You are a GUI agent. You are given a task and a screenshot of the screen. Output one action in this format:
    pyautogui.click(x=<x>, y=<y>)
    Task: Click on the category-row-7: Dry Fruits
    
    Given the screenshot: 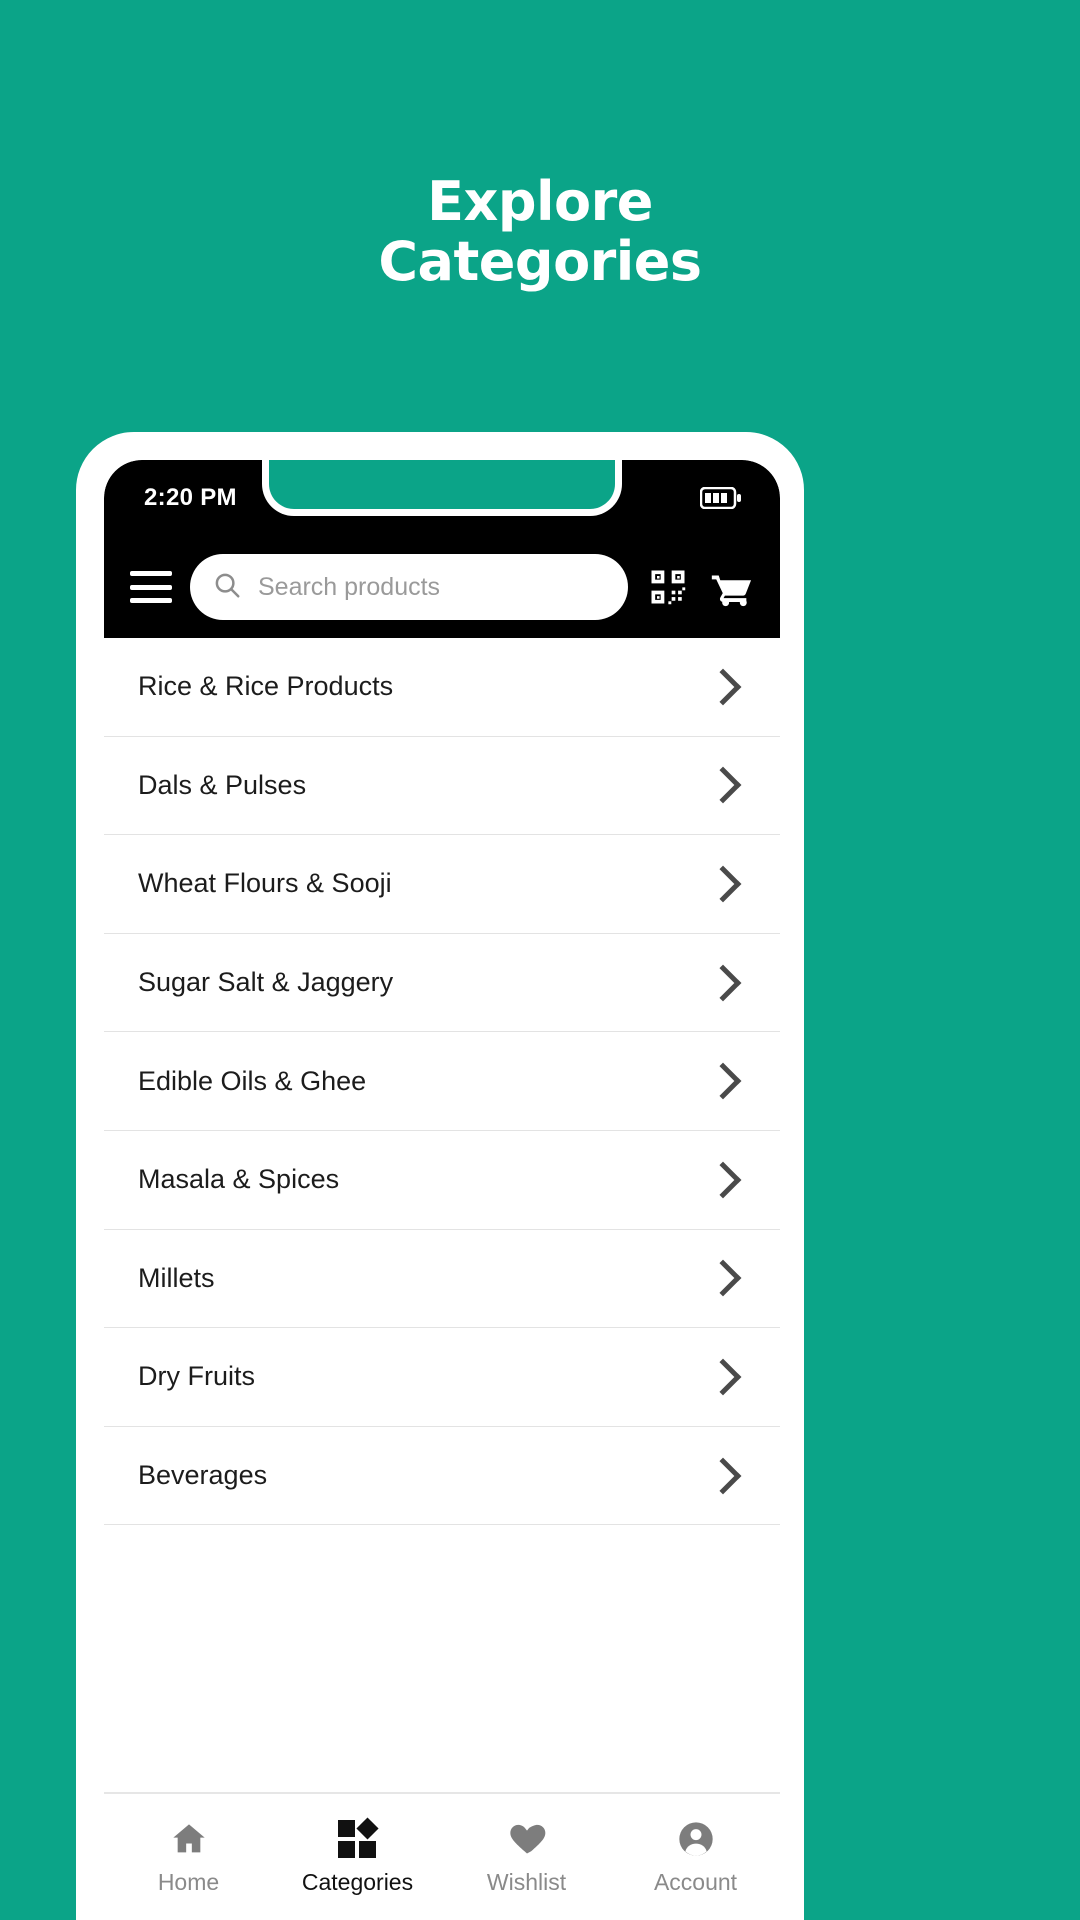 What is the action you would take?
    pyautogui.click(x=442, y=1377)
    